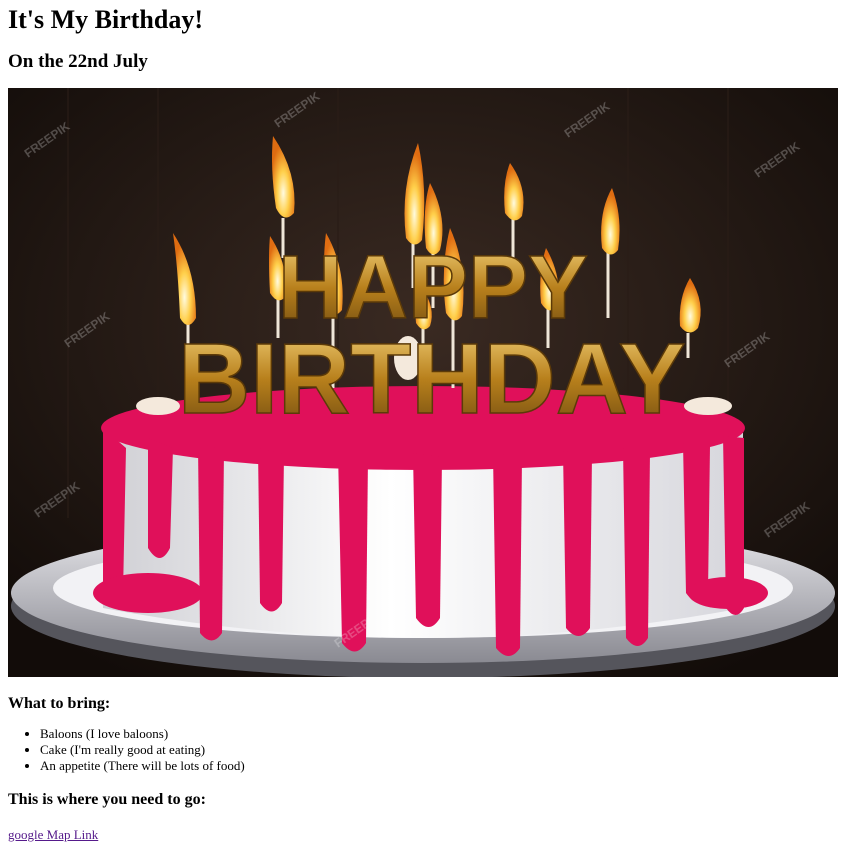 The width and height of the screenshot is (856, 855). What do you see at coordinates (444, 766) in the screenshot?
I see `list-item: An appetite (There will be lots of food)` at bounding box center [444, 766].